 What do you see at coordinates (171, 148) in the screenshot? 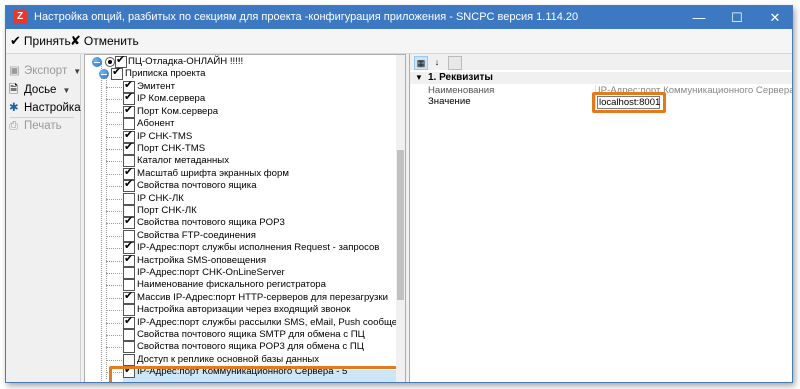
I see `tree-item-label: Порт CHK-TMS` at bounding box center [171, 148].